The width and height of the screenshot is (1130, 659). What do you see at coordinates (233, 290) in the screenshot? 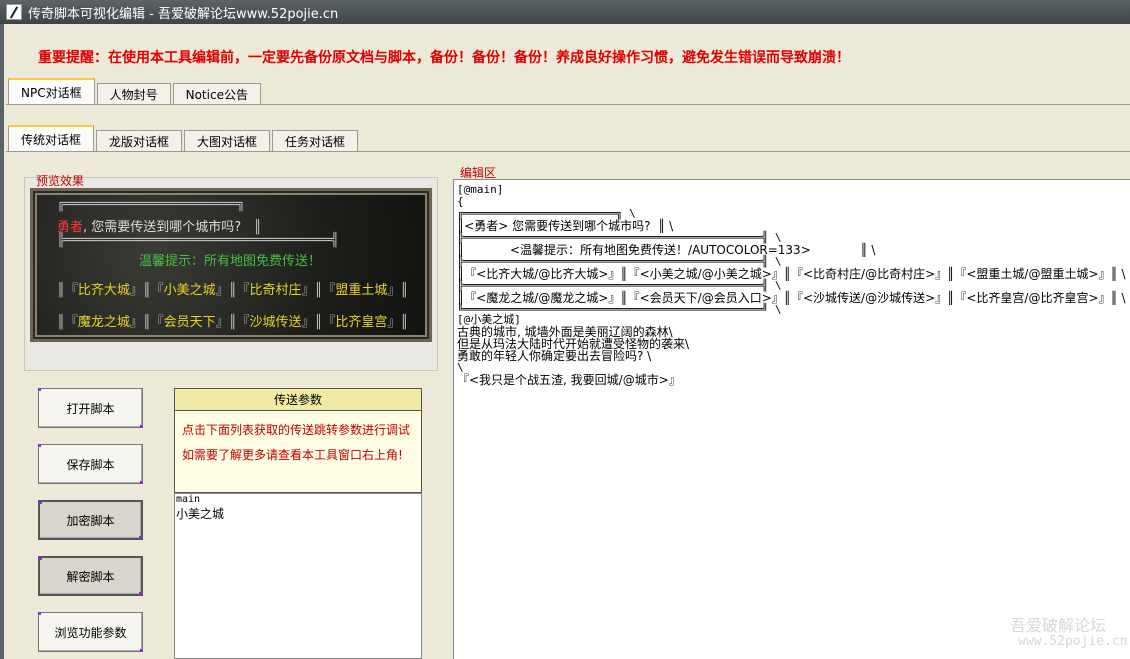
I see `preview-row-1: ║『比齐大城』║『小美之城』║『比奇村庄』║『盟重土城』║` at bounding box center [233, 290].